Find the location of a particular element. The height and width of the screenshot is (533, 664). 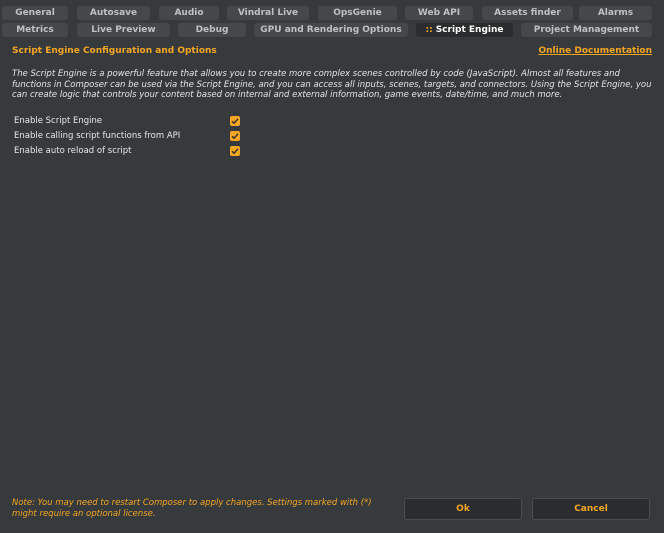

tab-label: GPU and Rendering Options is located at coordinates (331, 30).